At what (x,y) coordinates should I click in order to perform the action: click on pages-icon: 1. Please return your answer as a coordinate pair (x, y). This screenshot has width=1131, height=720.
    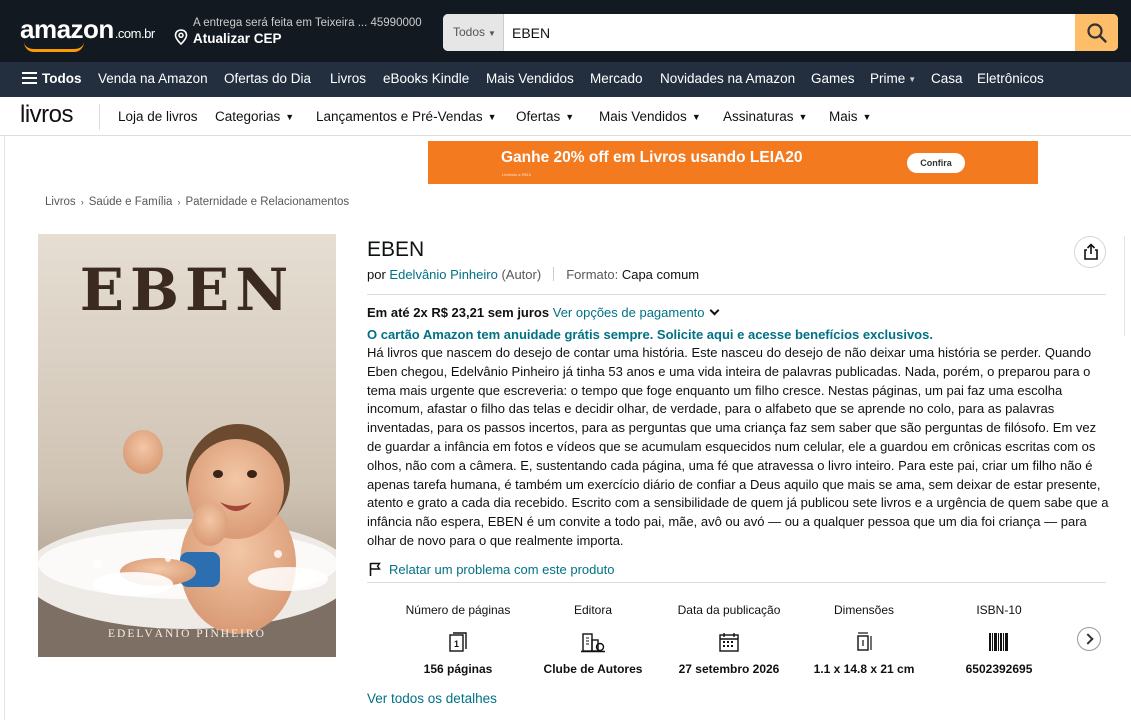
    Looking at the image, I should click on (458, 642).